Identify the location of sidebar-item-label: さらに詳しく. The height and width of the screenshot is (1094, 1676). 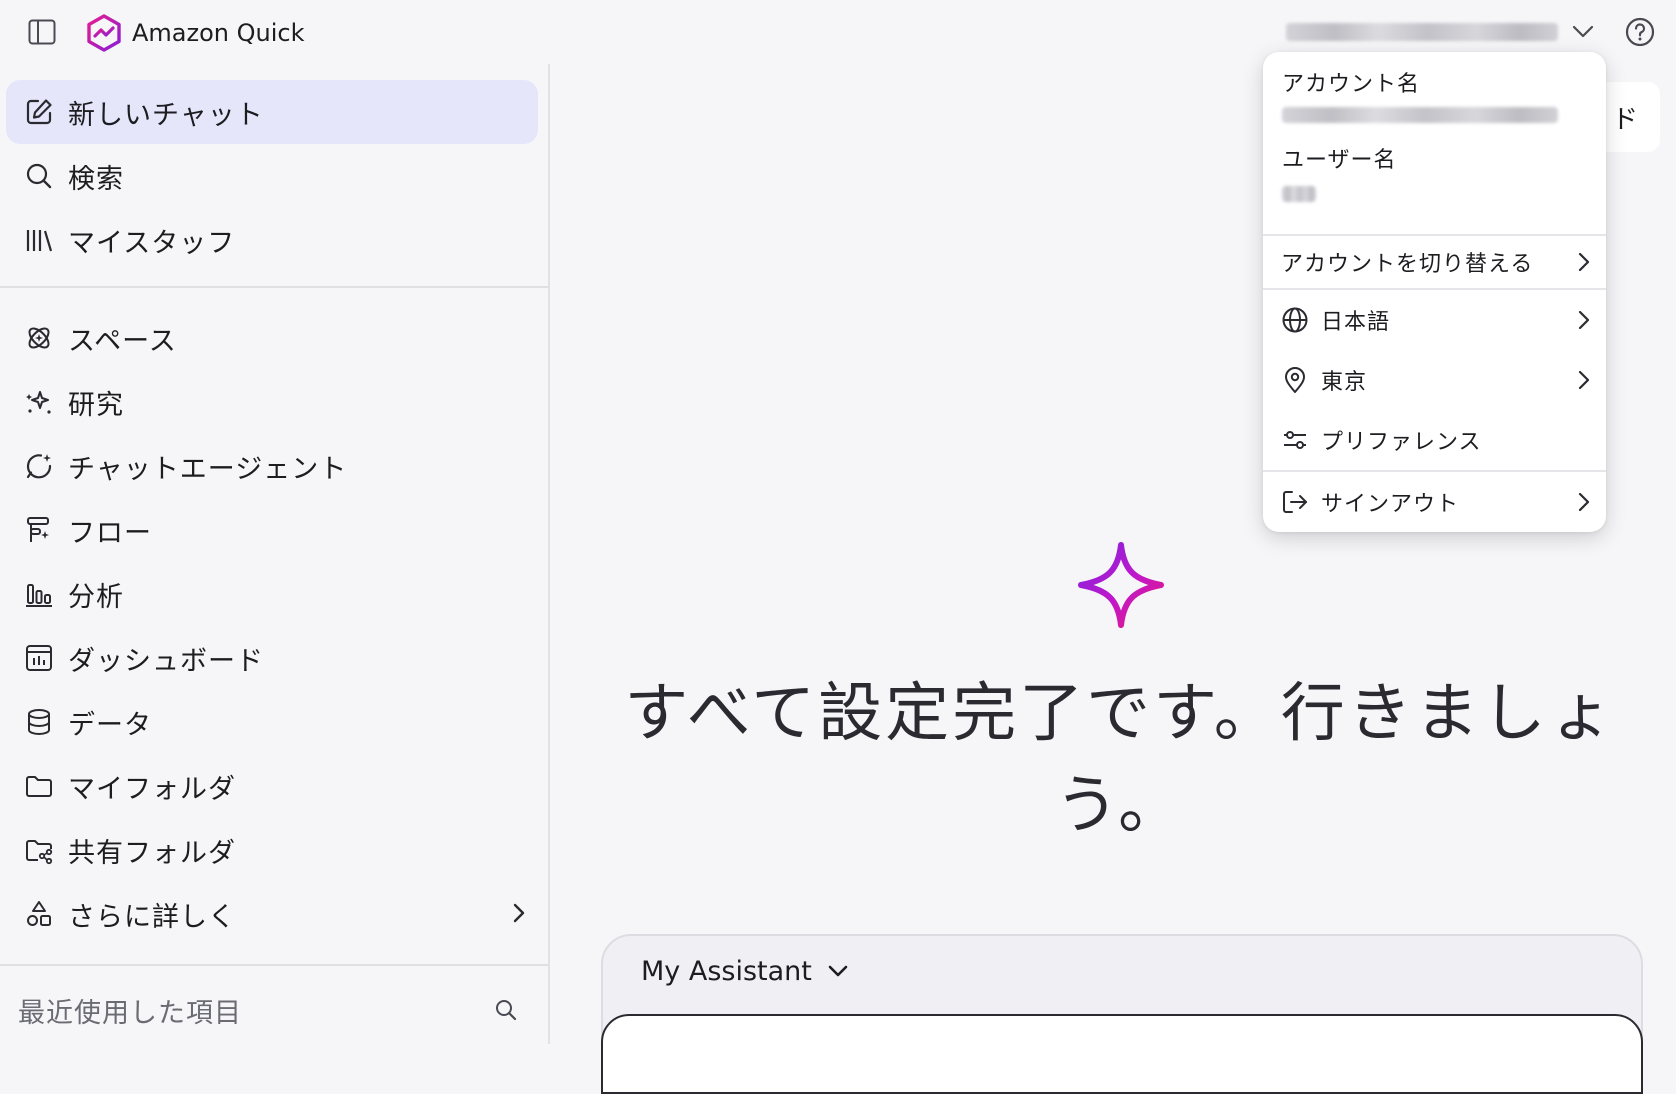
(152, 917).